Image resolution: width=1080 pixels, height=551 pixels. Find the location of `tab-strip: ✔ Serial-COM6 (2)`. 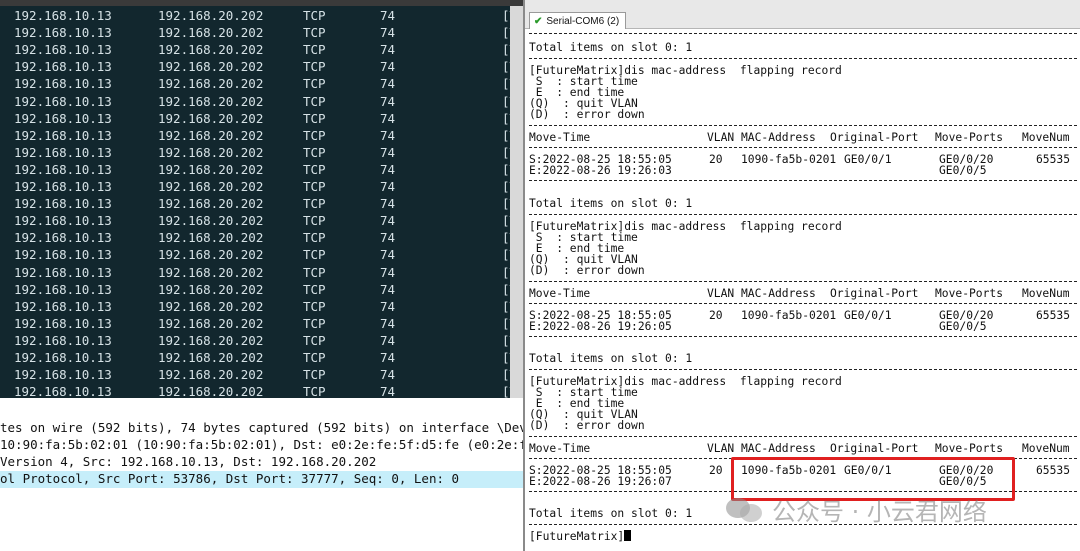

tab-strip: ✔ Serial-COM6 (2) is located at coordinates (802, 14).